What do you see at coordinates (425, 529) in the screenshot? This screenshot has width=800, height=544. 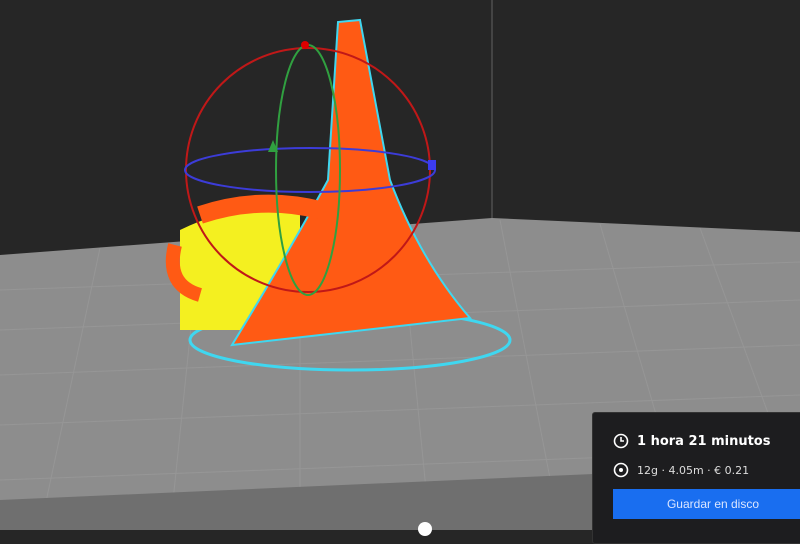 I see `layer-slider-handle` at bounding box center [425, 529].